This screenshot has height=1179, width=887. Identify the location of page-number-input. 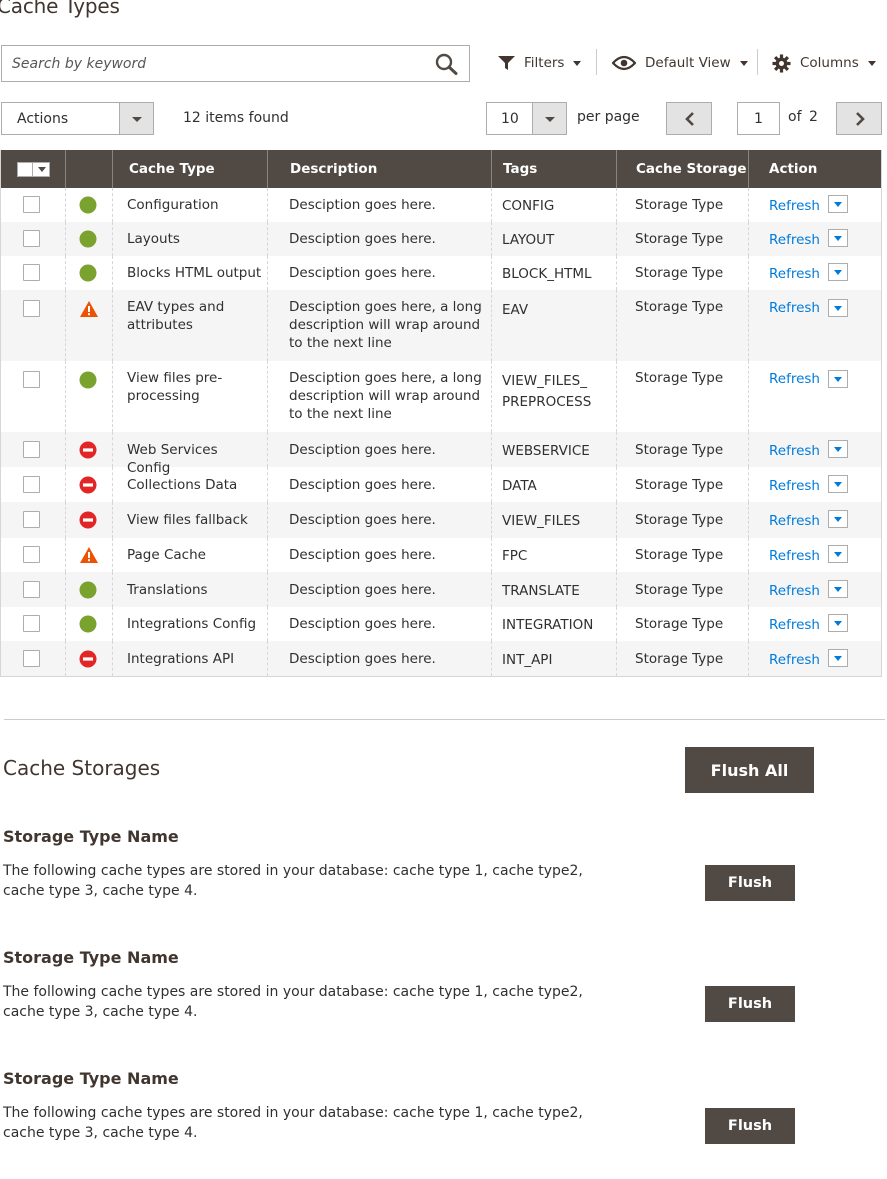
(758, 118).